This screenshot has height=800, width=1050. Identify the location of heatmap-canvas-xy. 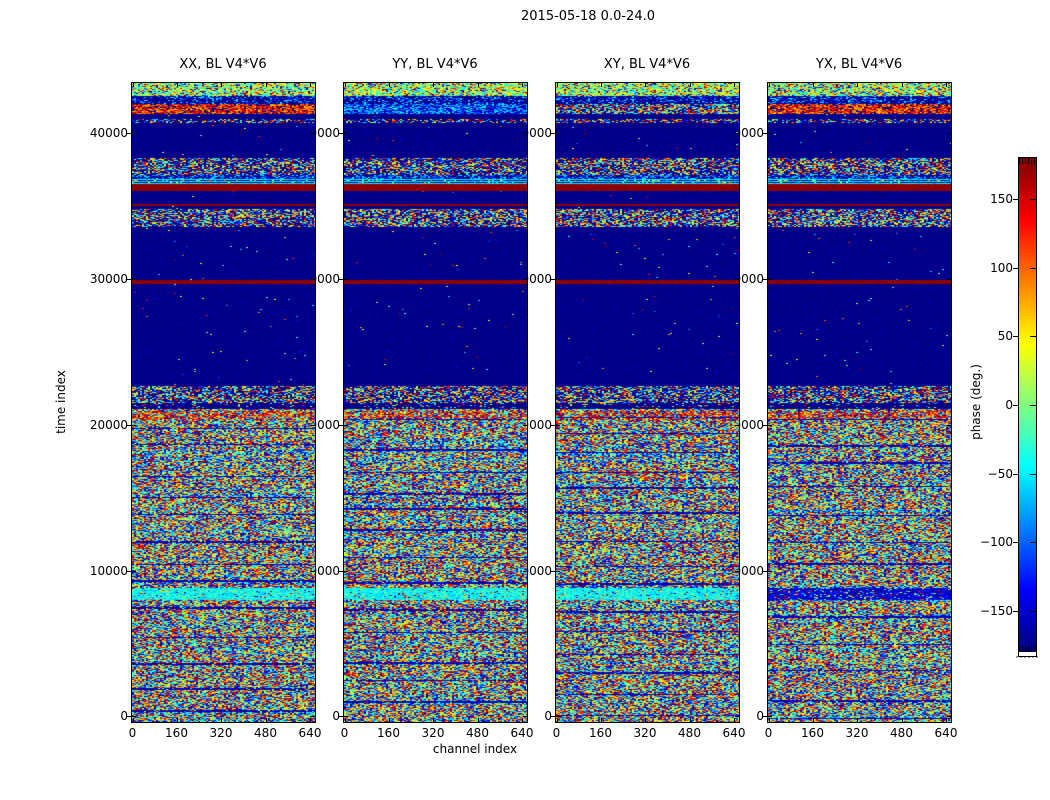
(647, 402).